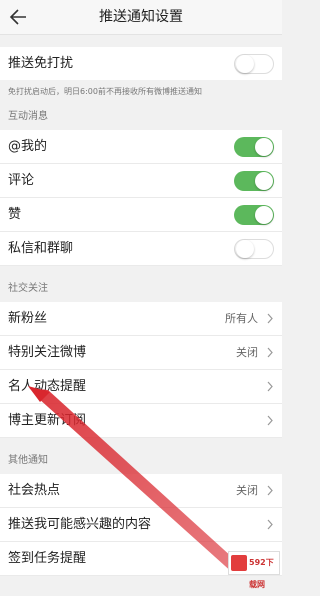 Image resolution: width=320 pixels, height=596 pixels. Describe the element at coordinates (41, 63) in the screenshot. I see `dnd-label: 推送免打扰` at that location.